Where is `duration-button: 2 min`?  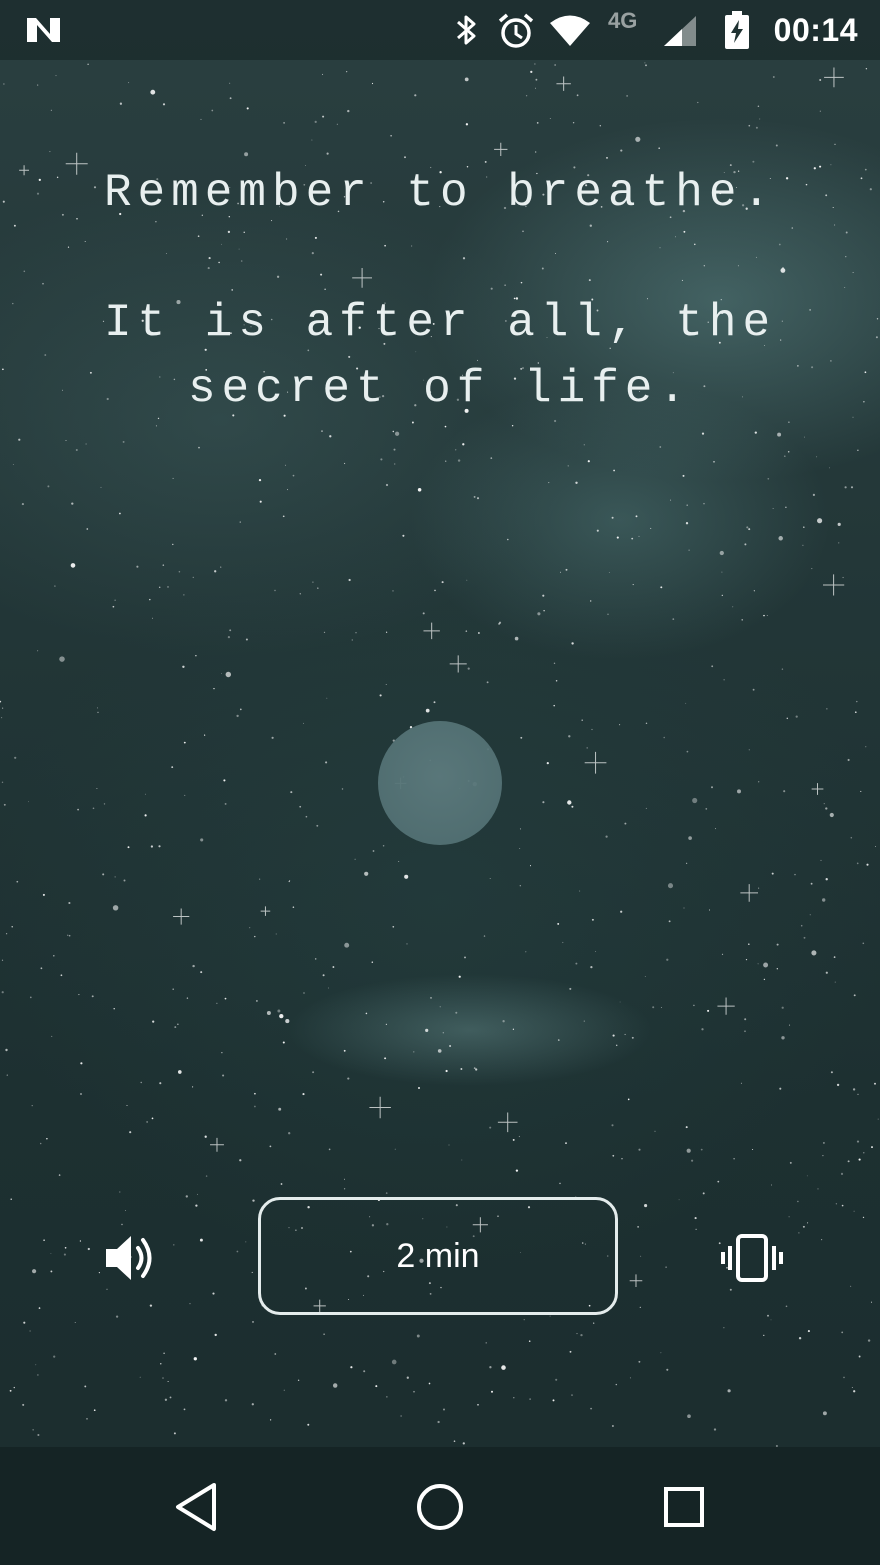
duration-button: 2 min is located at coordinates (438, 1256).